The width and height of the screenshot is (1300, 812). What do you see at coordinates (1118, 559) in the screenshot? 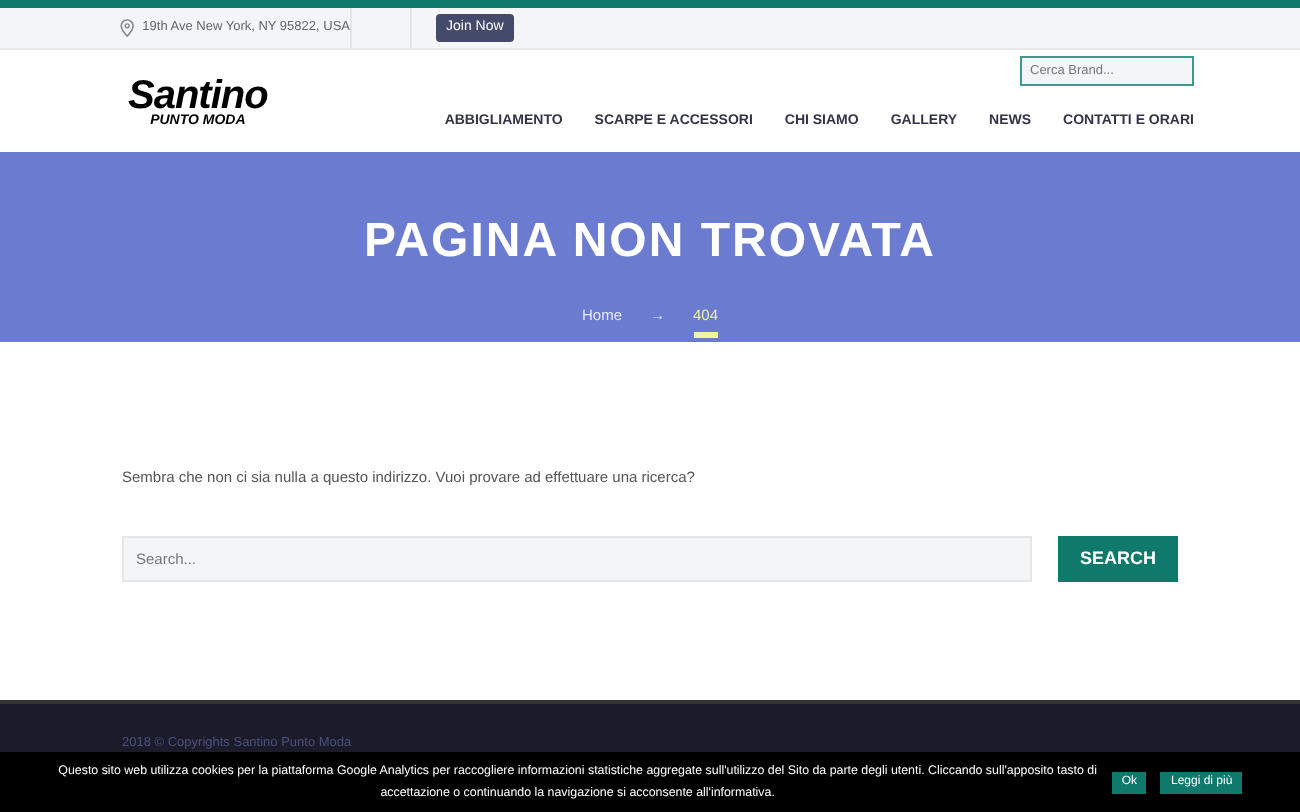
I see `search-button: SEARCH` at bounding box center [1118, 559].